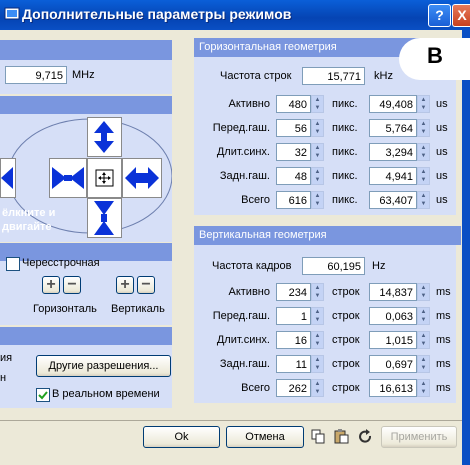  I want to click on paste-icon, so click(342, 436).